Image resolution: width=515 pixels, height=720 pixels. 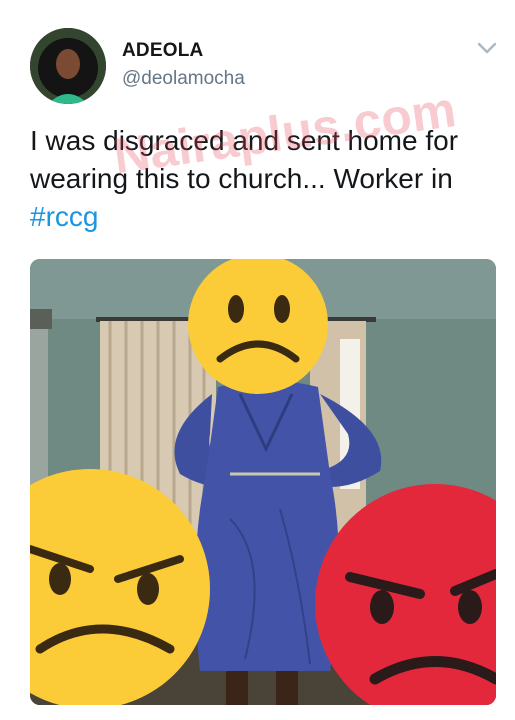 I want to click on author-display-name: ADEOLA, so click(x=162, y=51).